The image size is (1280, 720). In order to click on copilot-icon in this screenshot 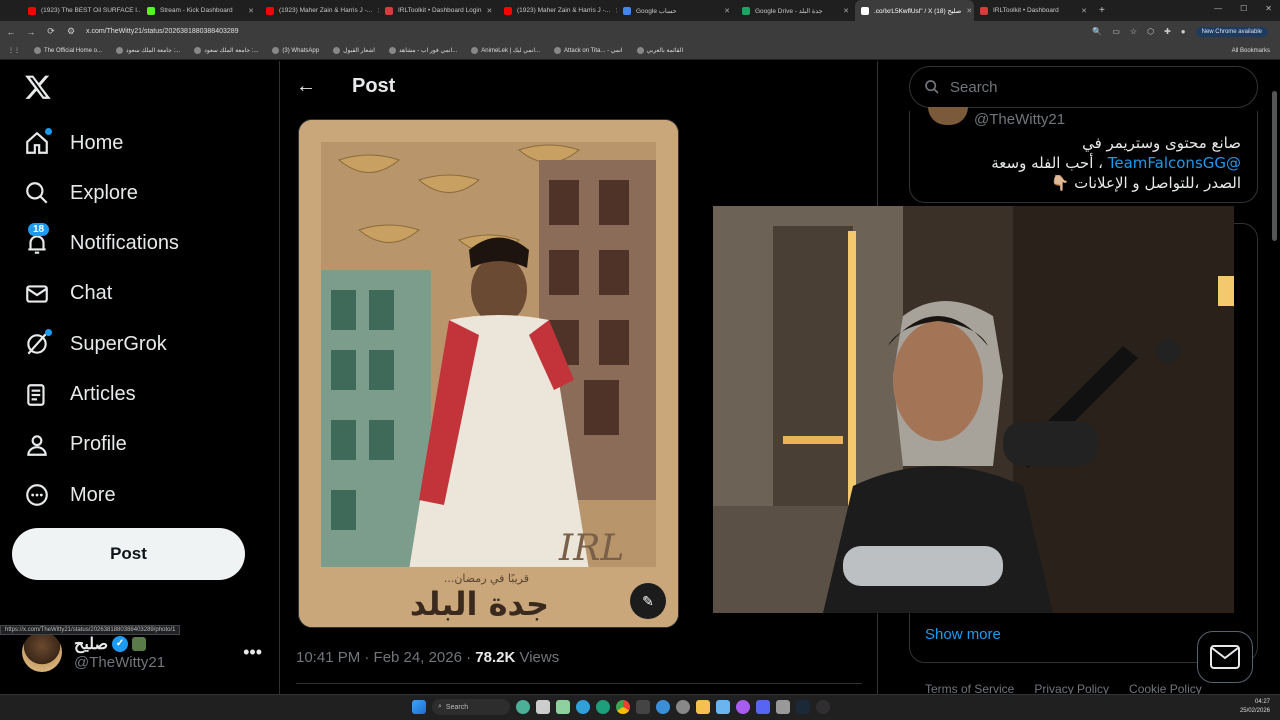, I will do `click(523, 707)`.